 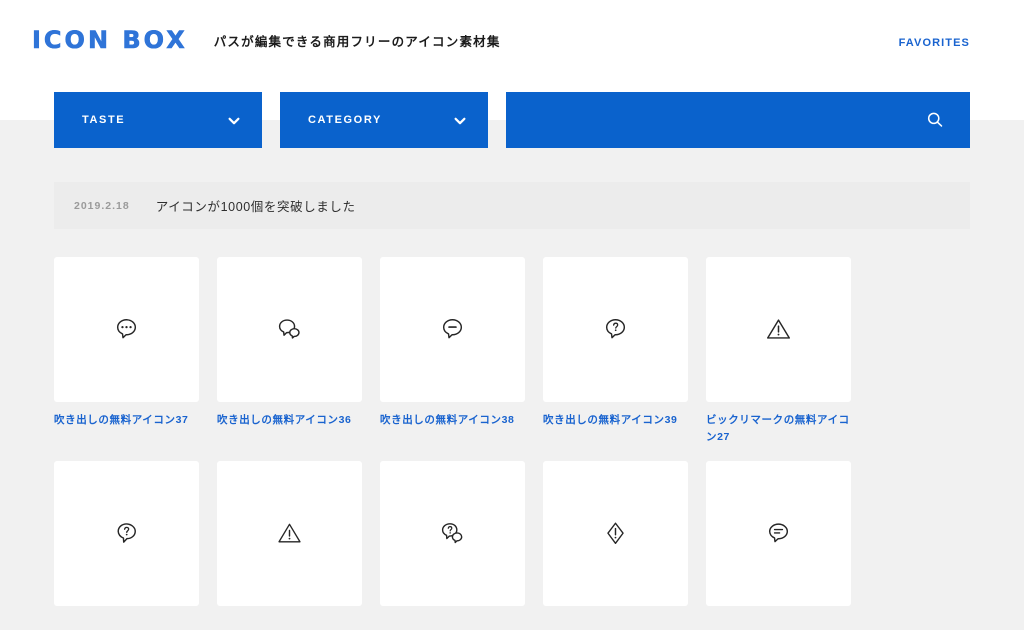 I want to click on search-icon, so click(x=935, y=120).